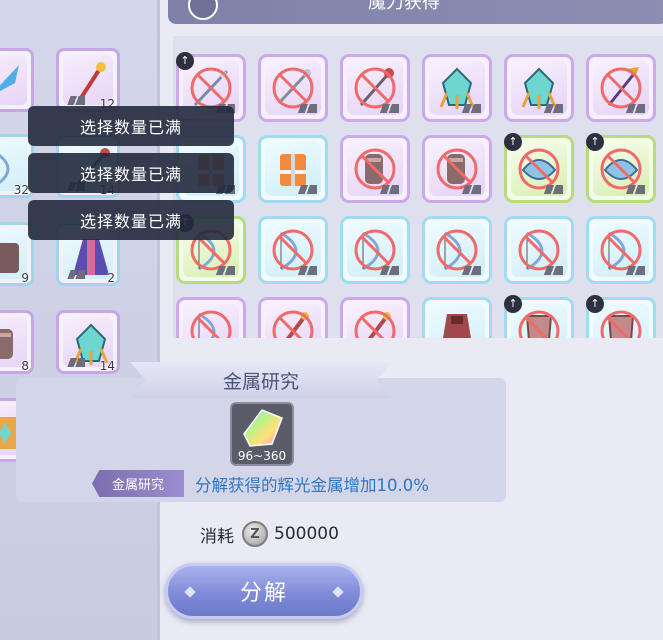  What do you see at coordinates (261, 380) in the screenshot?
I see `research-title: 金属研究` at bounding box center [261, 380].